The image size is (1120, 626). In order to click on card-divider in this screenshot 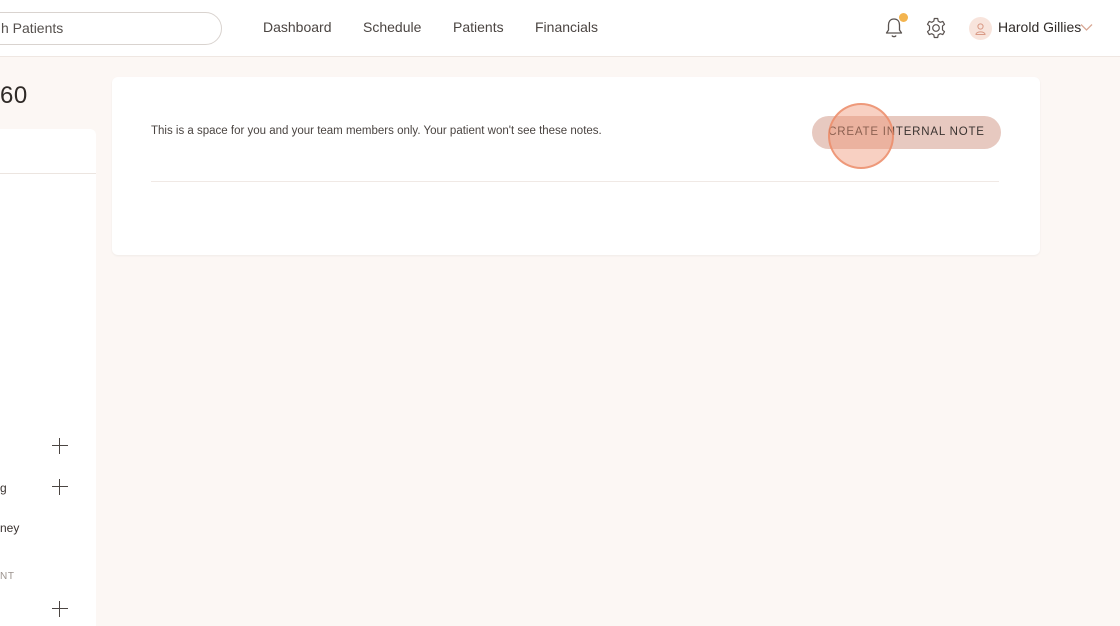, I will do `click(575, 181)`.